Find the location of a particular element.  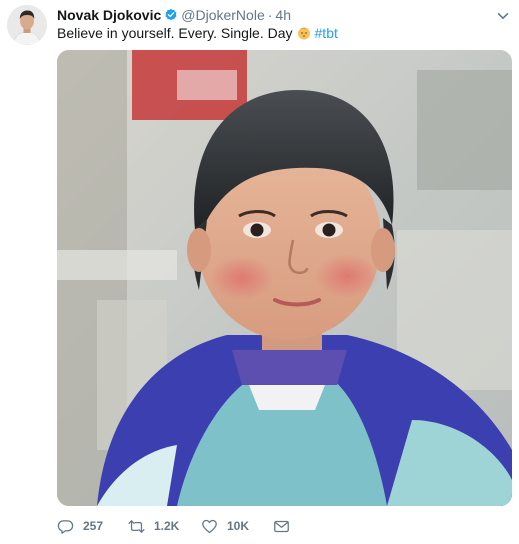

direct-message-button is located at coordinates (281, 526).